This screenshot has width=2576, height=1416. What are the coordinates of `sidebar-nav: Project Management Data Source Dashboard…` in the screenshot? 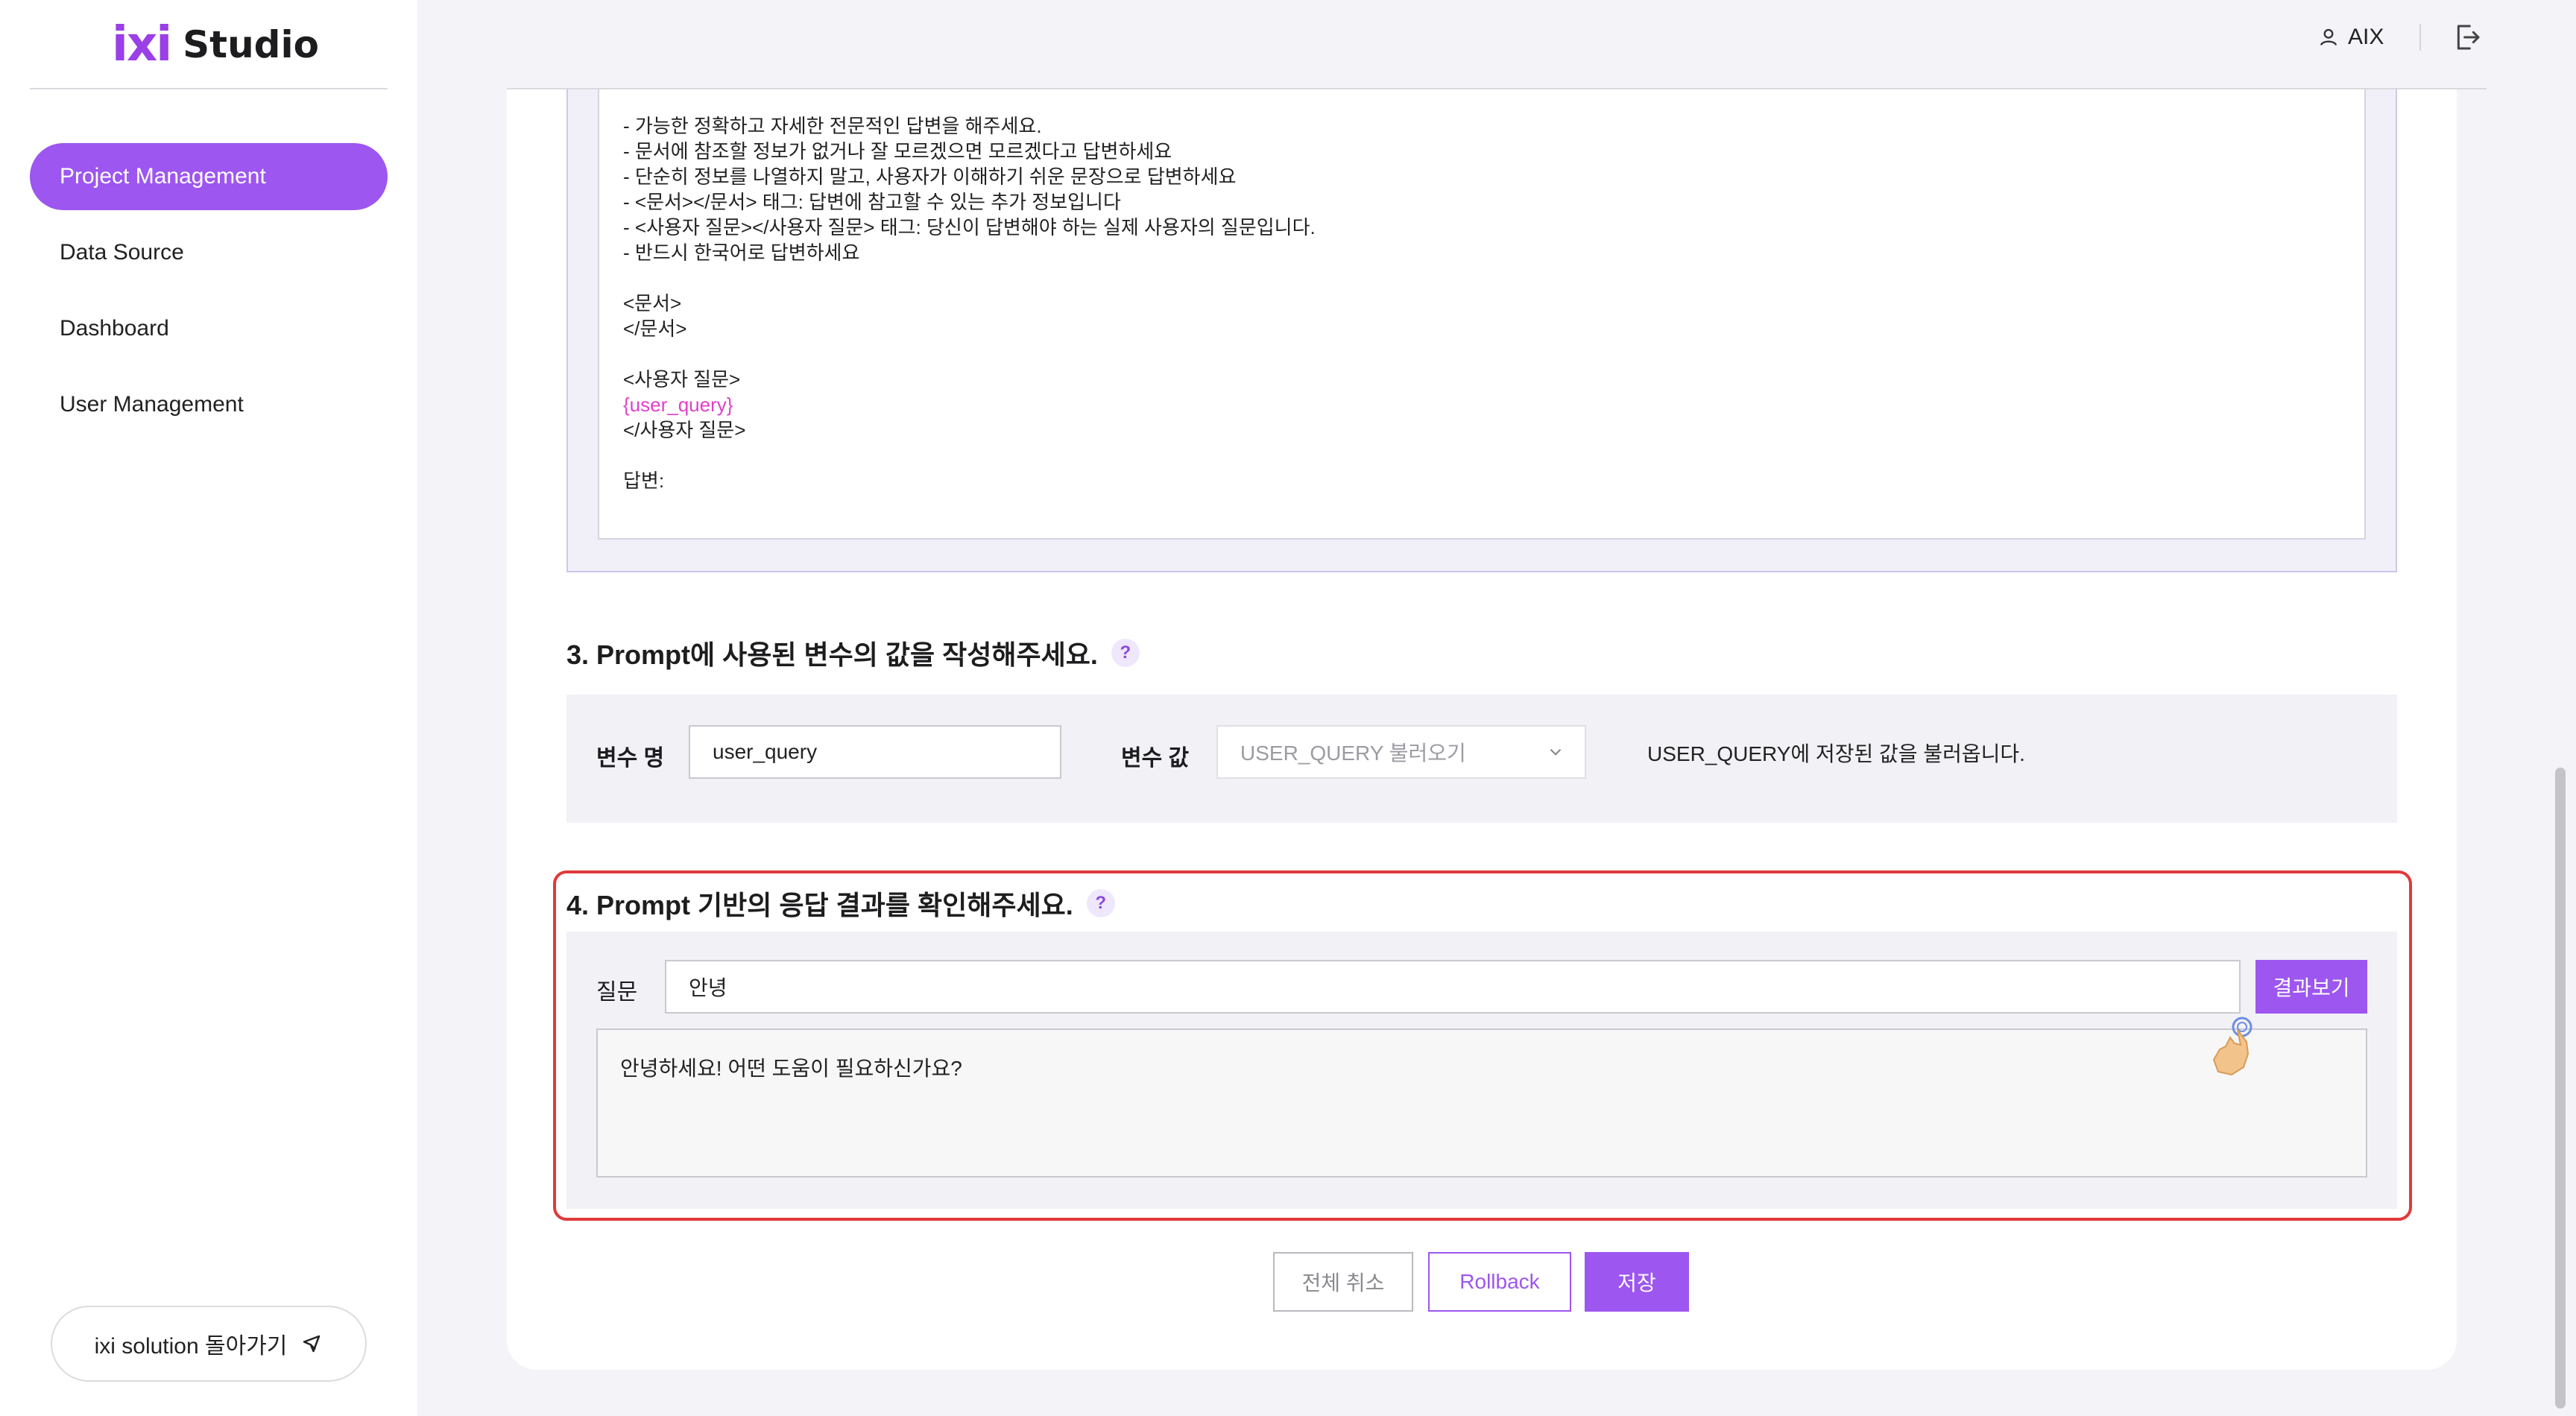 It's located at (209, 295).